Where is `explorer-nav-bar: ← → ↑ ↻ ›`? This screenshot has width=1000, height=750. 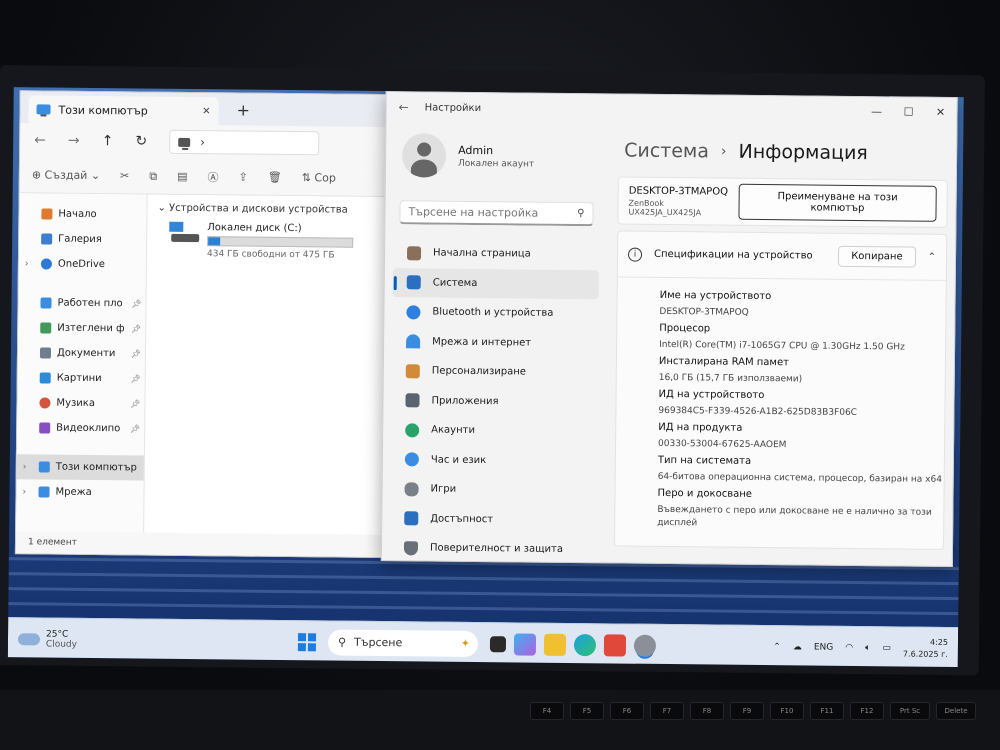 explorer-nav-bar: ← → ↑ ↻ › is located at coordinates (209, 142).